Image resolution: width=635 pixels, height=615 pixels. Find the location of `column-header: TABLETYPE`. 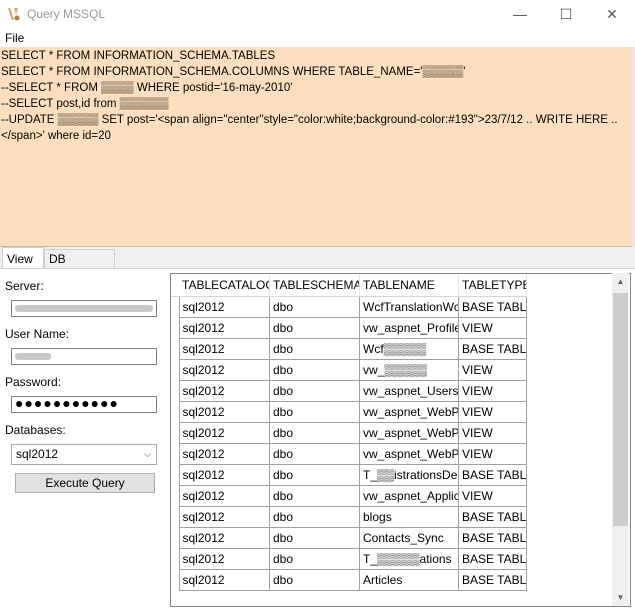

column-header: TABLETYPE is located at coordinates (492, 285).